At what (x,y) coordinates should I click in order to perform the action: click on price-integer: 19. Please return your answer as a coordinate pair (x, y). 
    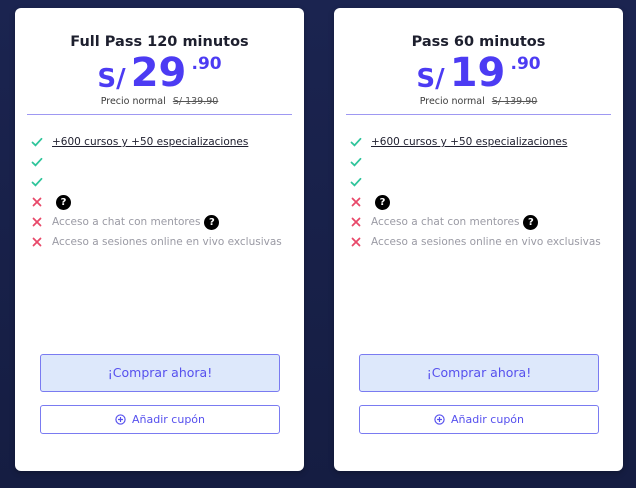
    Looking at the image, I should click on (477, 73).